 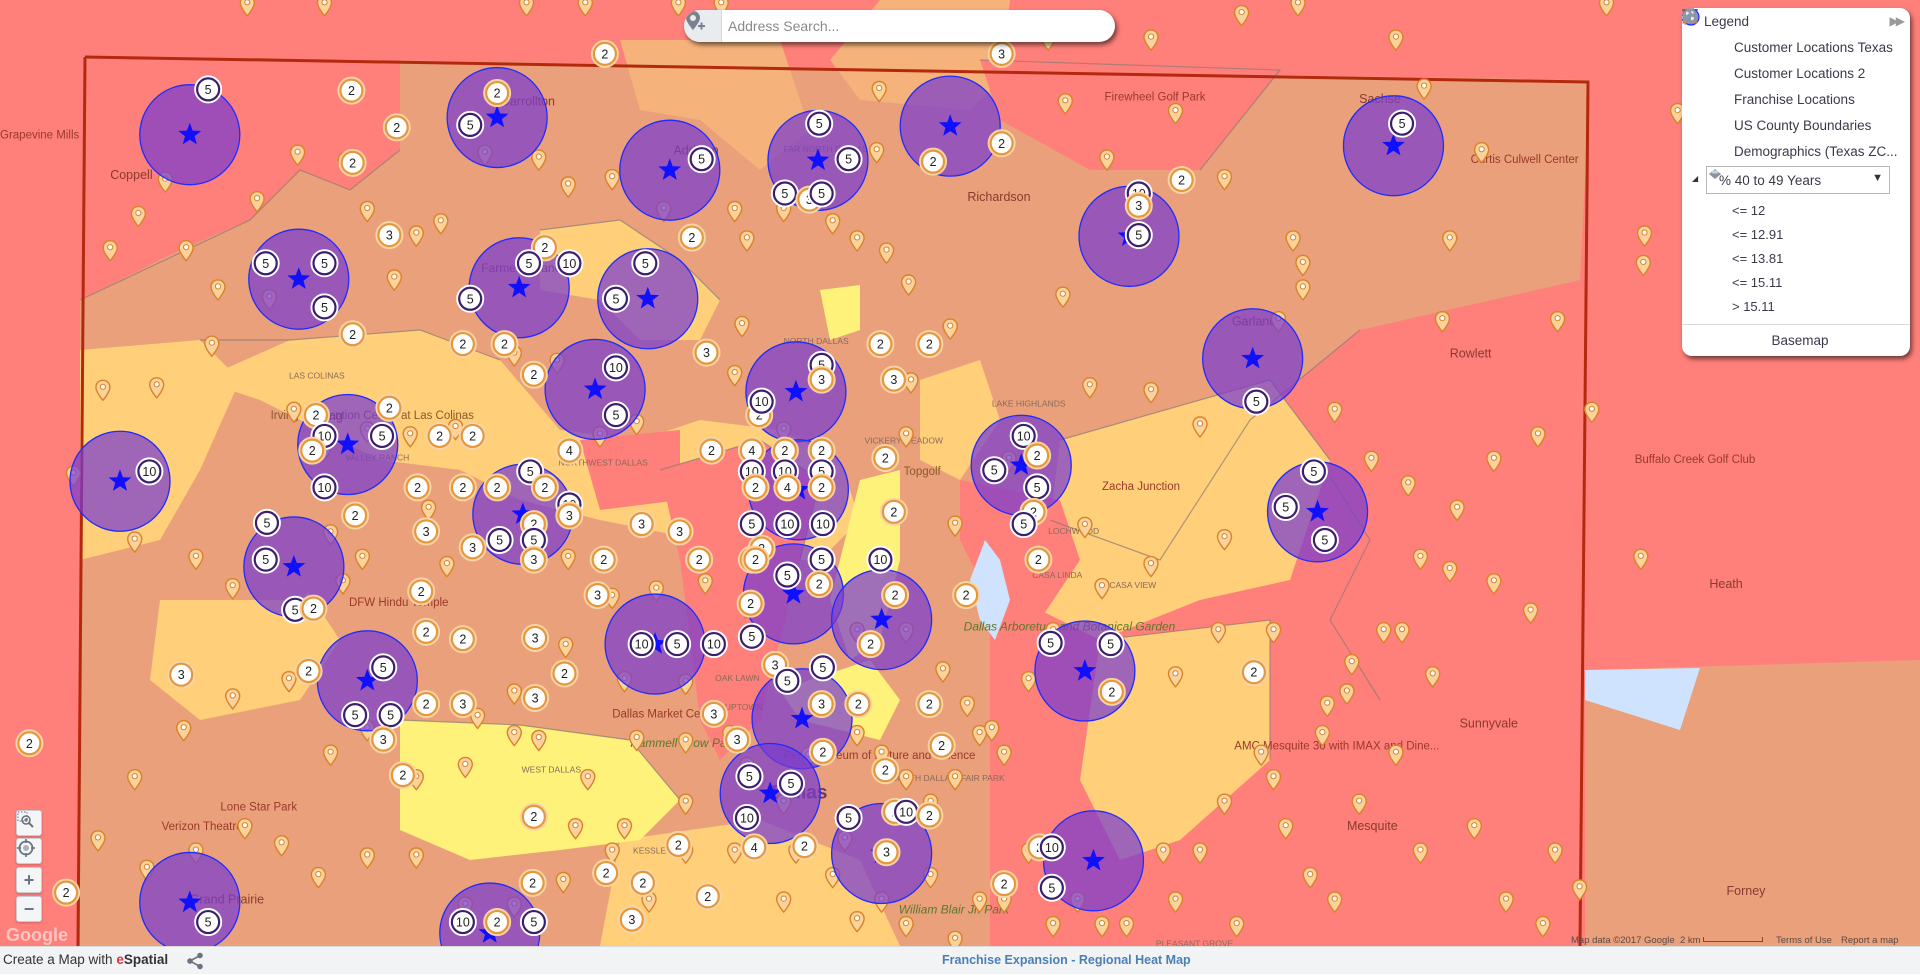 What do you see at coordinates (918, 26) in the screenshot?
I see `address-search-input` at bounding box center [918, 26].